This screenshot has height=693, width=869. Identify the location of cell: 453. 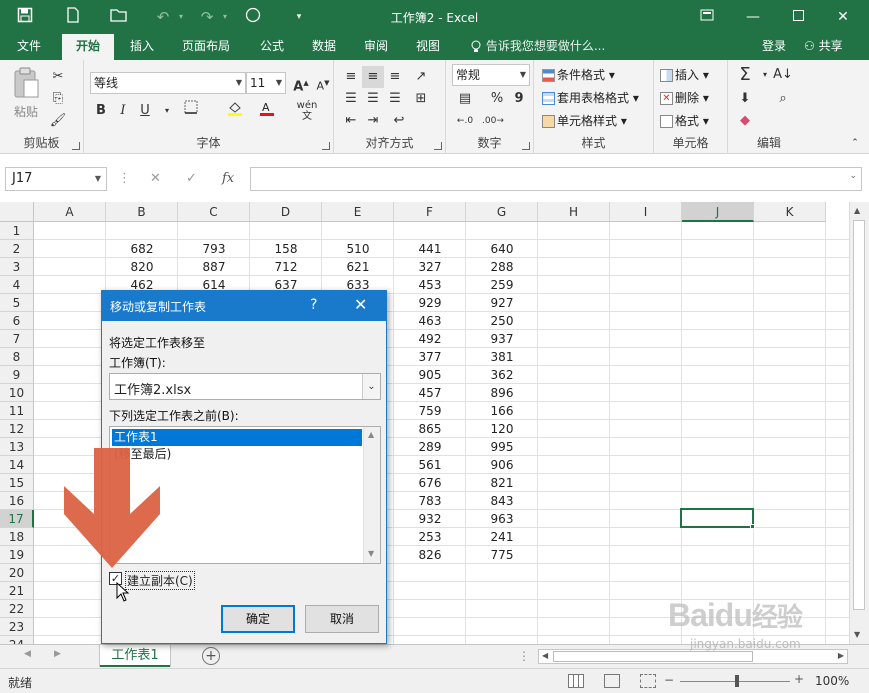
(430, 285).